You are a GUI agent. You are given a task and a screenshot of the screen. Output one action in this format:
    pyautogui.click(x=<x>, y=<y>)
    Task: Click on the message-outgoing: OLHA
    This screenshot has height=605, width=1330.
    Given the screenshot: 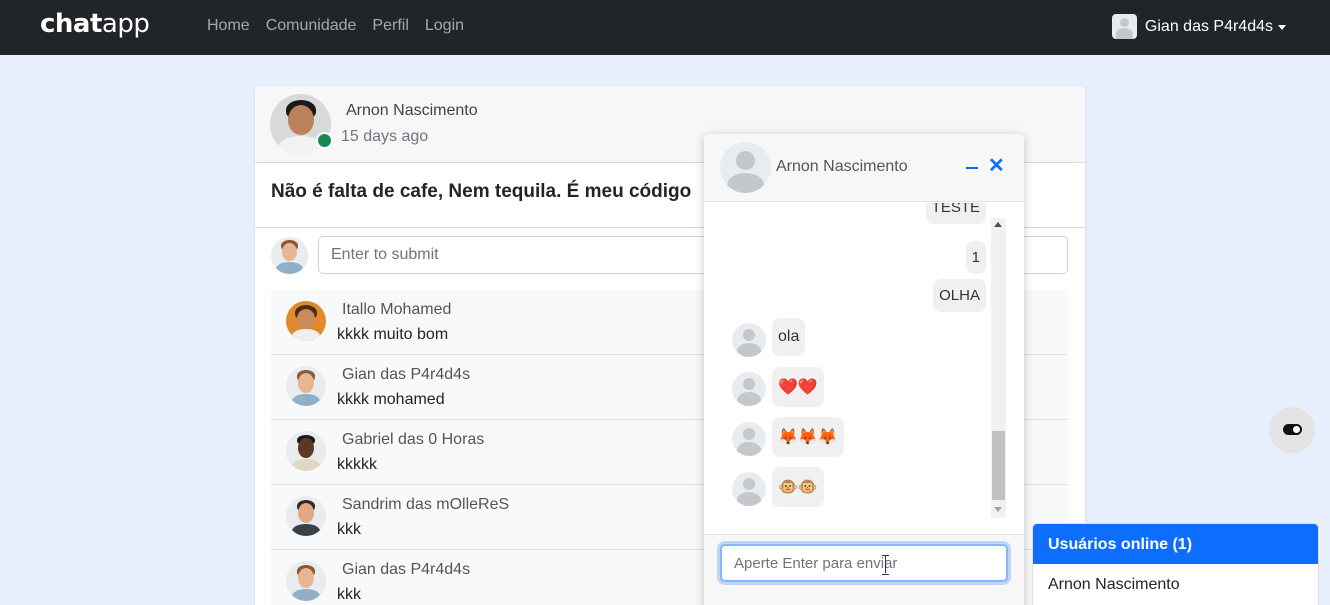 What is the action you would take?
    pyautogui.click(x=959, y=295)
    